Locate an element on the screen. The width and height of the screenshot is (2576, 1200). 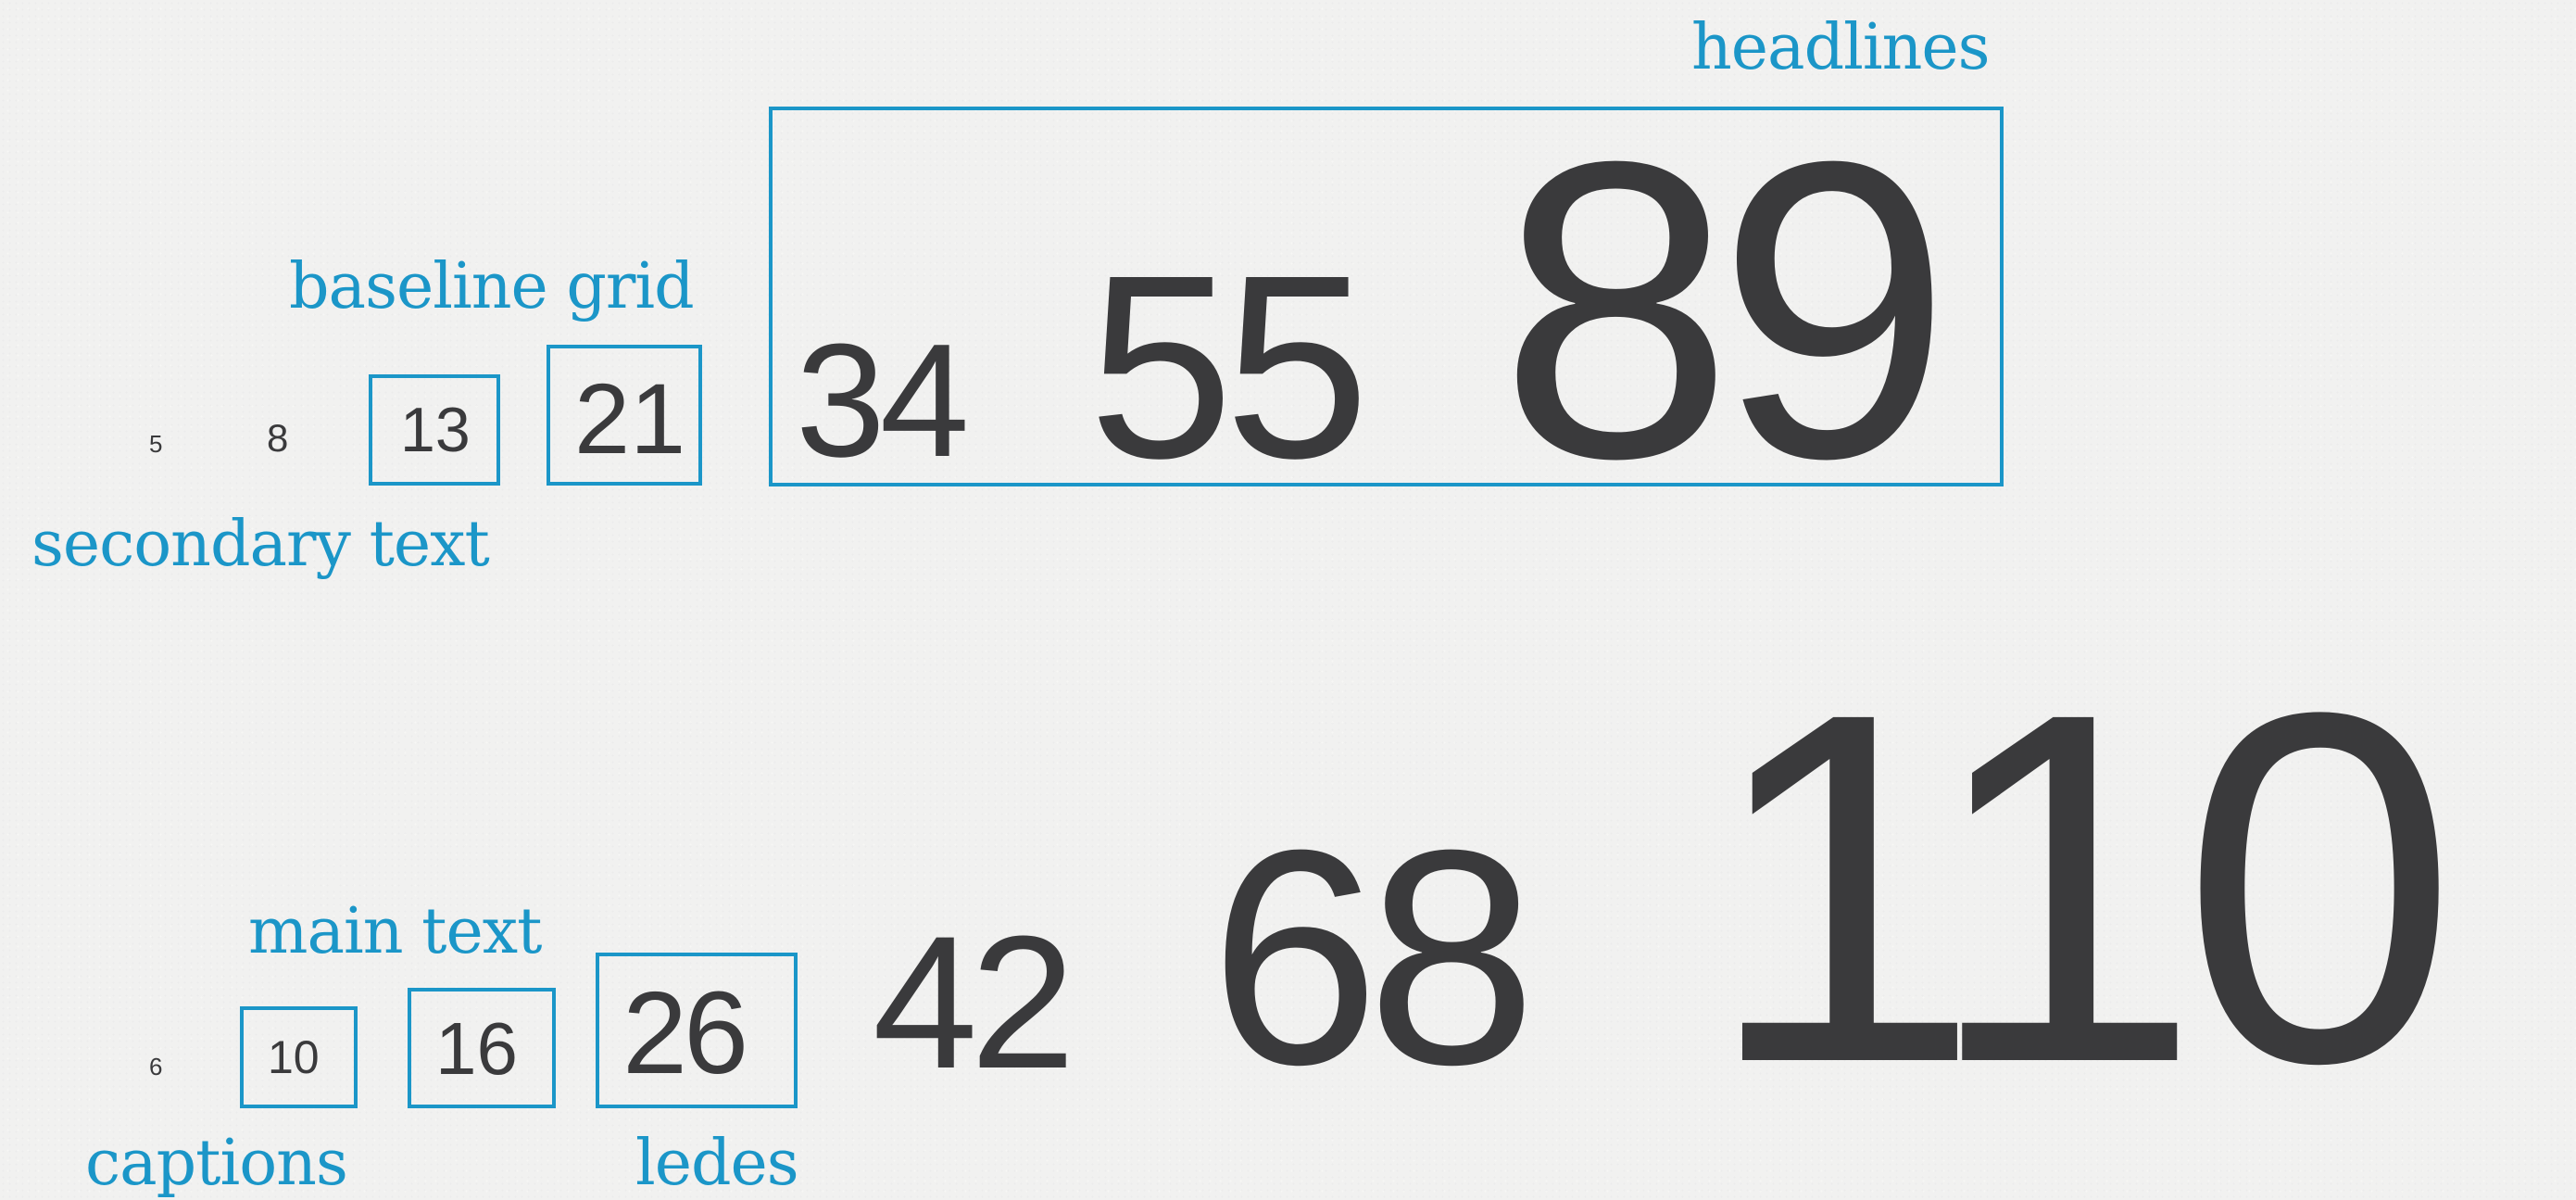
number-10: 10 is located at coordinates (294, 1057).